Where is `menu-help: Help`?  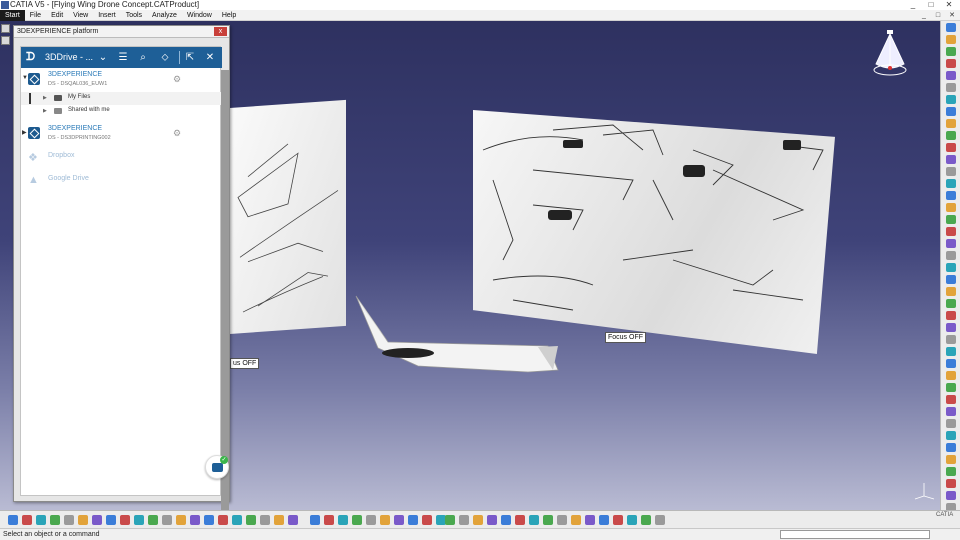
menu-help: Help is located at coordinates (229, 15).